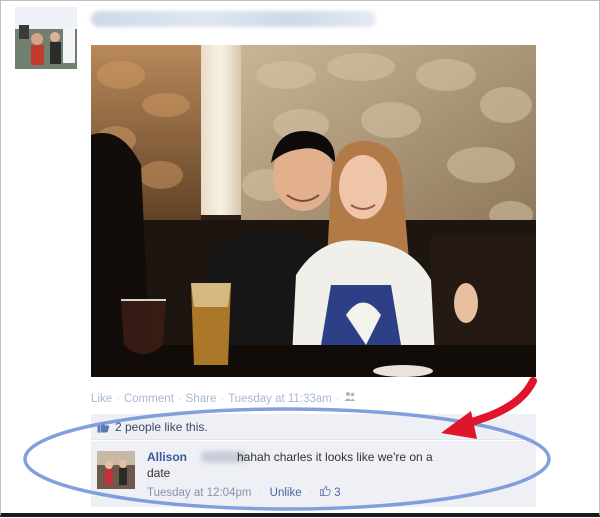 The image size is (600, 518). Describe the element at coordinates (335, 457) in the screenshot. I see `comment-text: hahah charles it looks like we're on a` at that location.